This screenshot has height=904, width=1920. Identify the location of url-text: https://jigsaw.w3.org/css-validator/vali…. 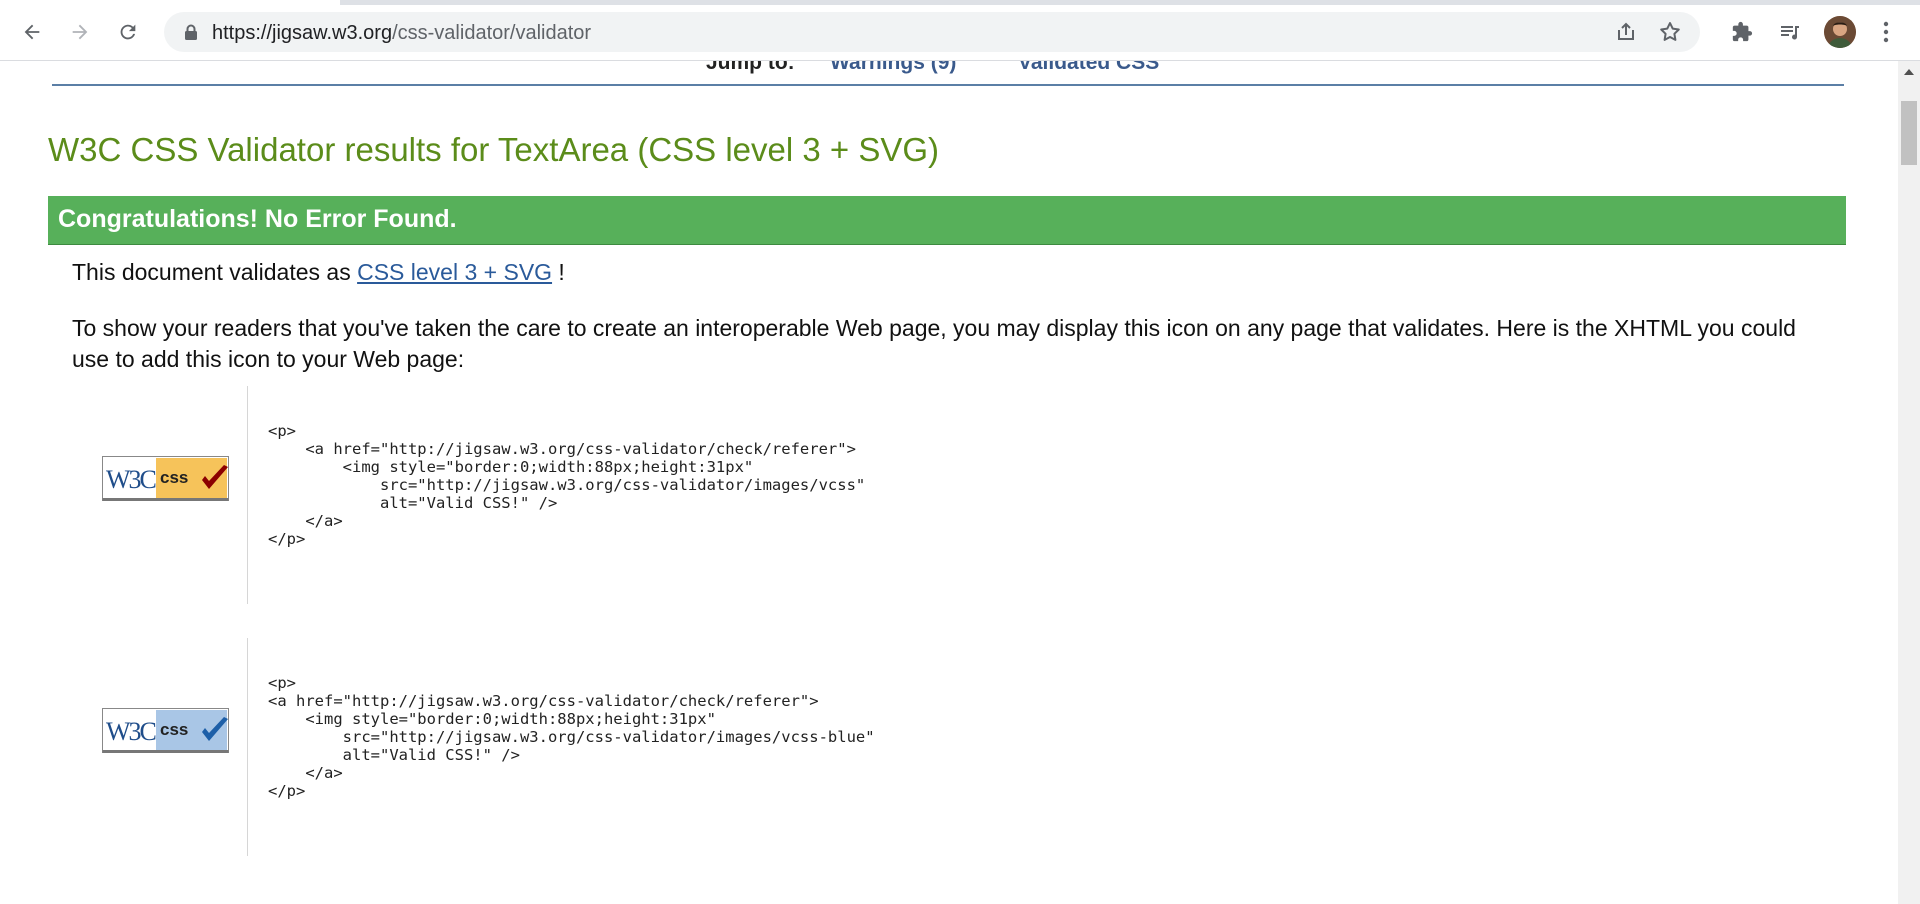
(401, 33).